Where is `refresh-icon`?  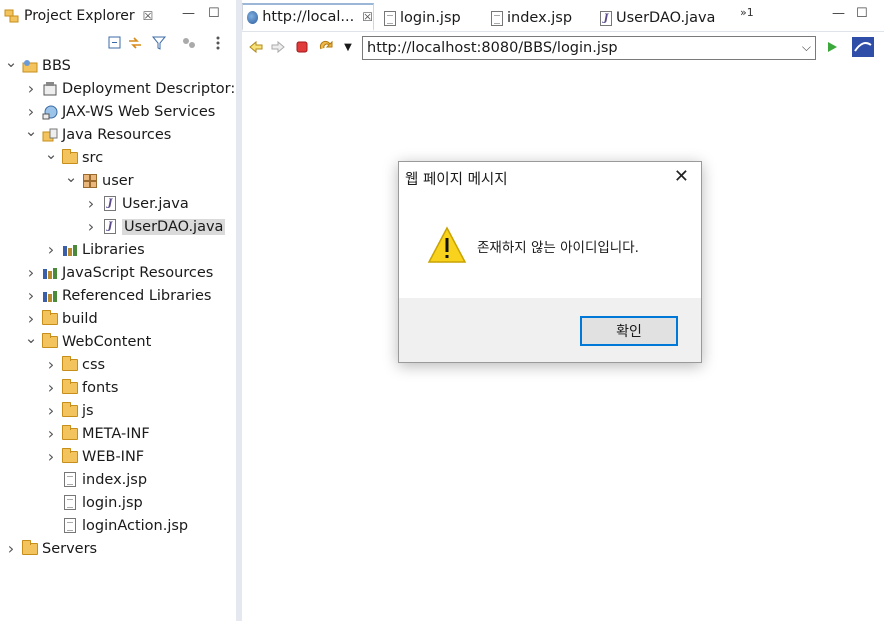
refresh-icon is located at coordinates (326, 47).